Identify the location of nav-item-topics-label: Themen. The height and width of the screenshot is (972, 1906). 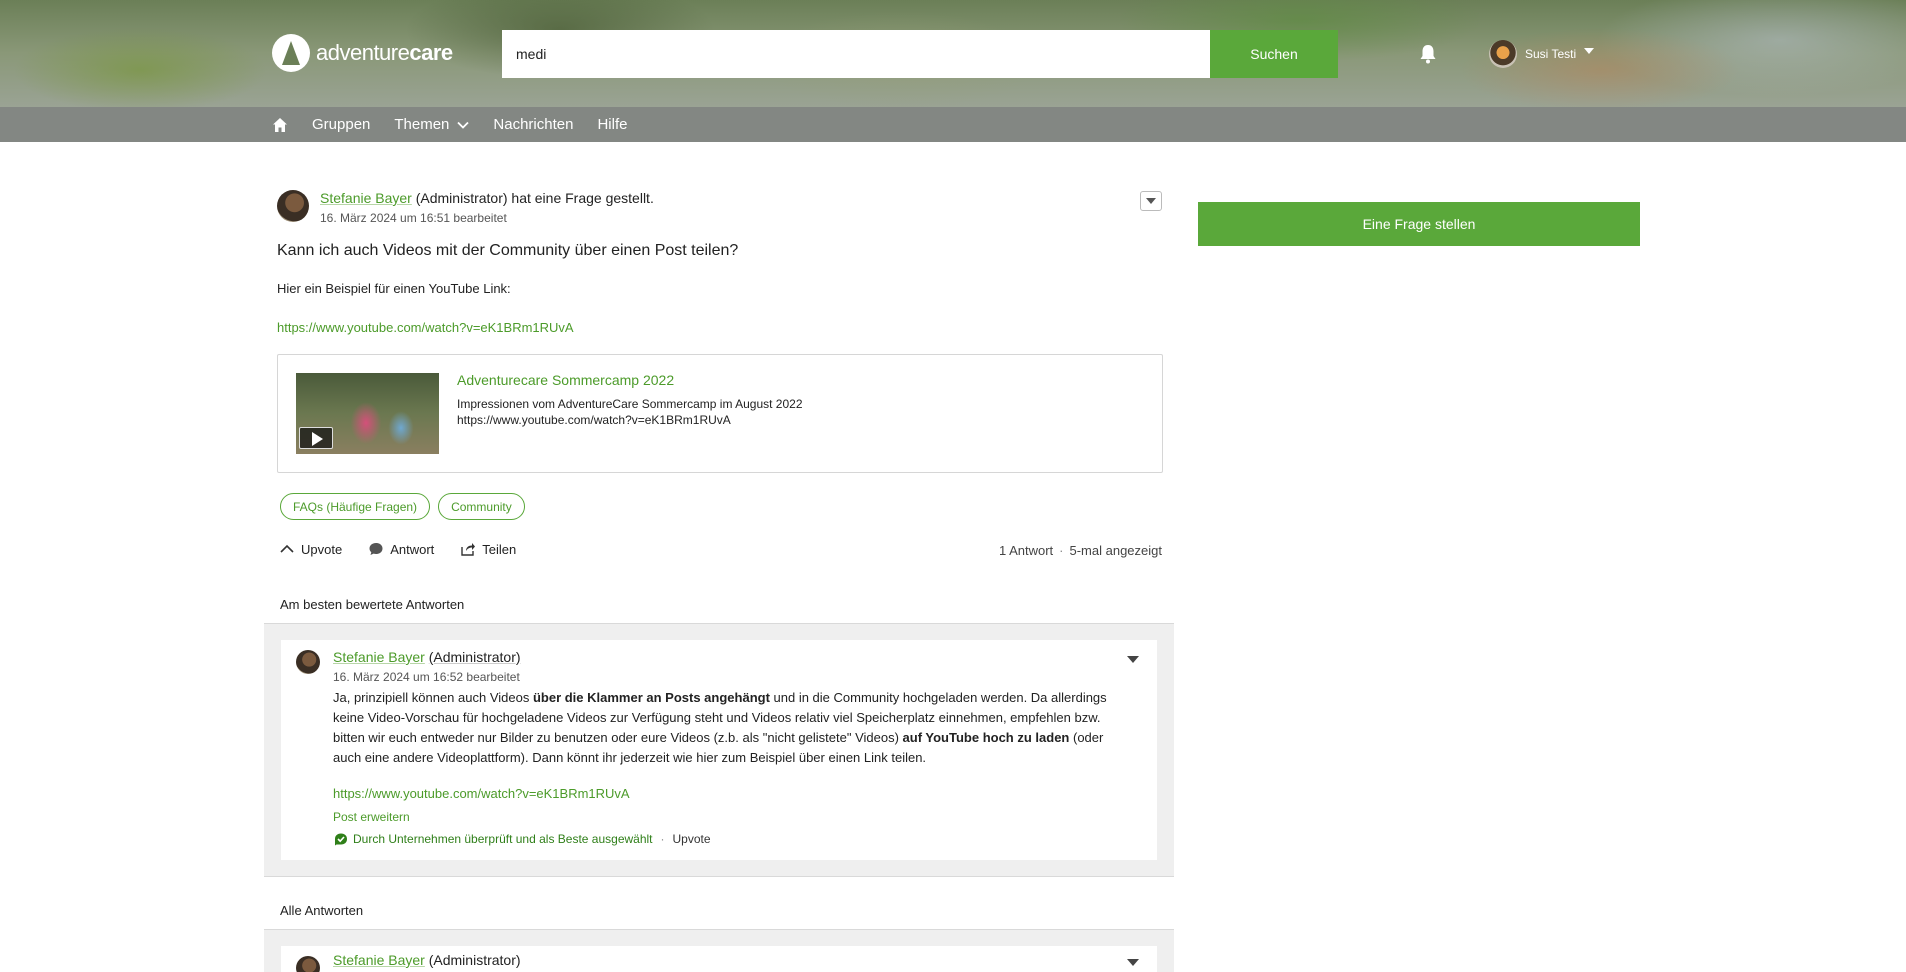
(422, 124).